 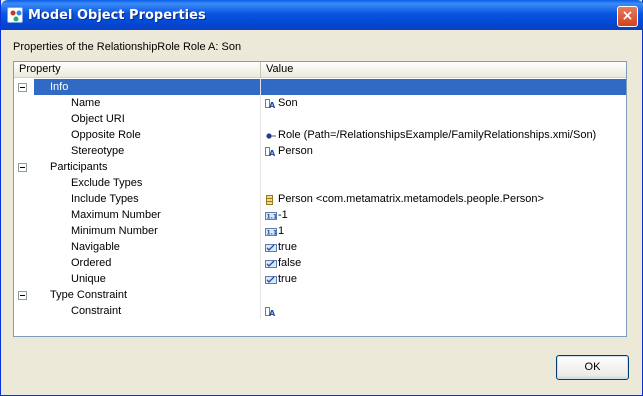 What do you see at coordinates (271, 135) in the screenshot?
I see `role-icon` at bounding box center [271, 135].